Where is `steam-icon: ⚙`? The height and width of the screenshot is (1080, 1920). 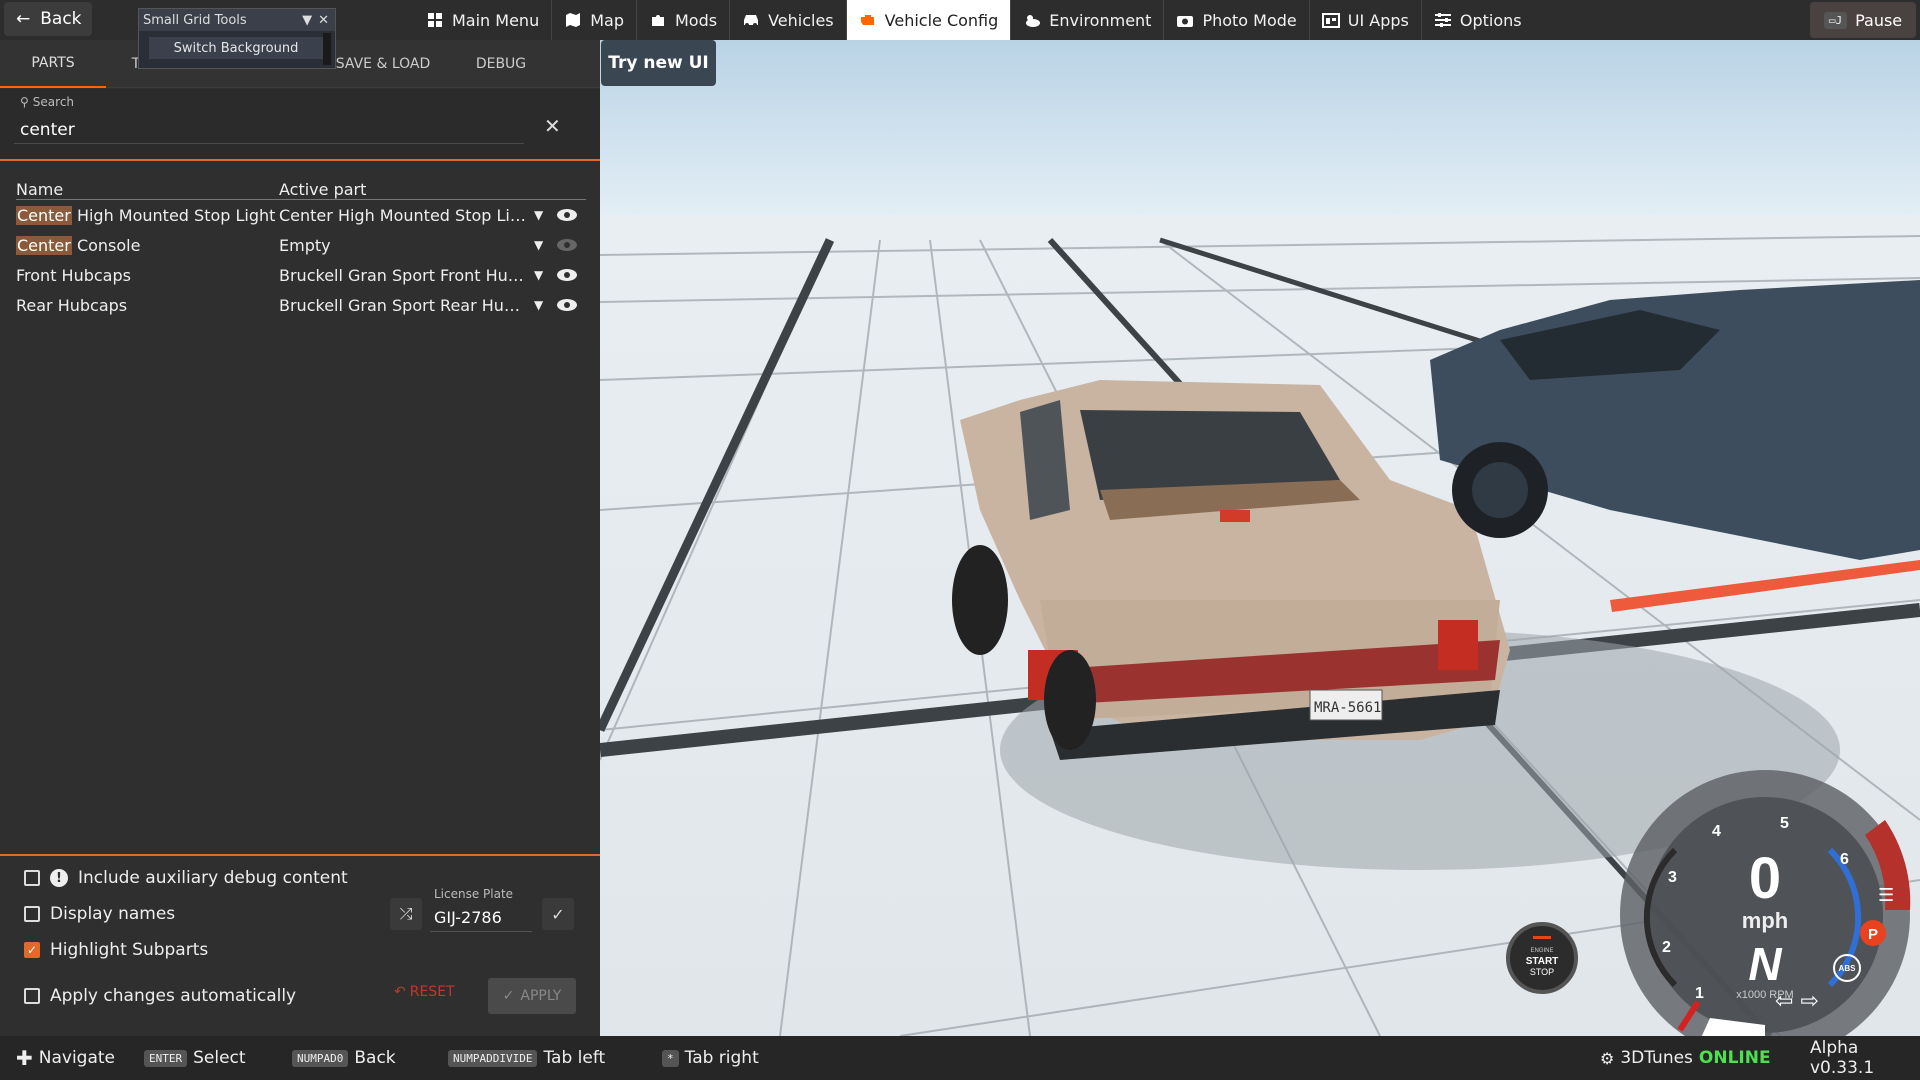
steam-icon: ⚙ is located at coordinates (1607, 1058).